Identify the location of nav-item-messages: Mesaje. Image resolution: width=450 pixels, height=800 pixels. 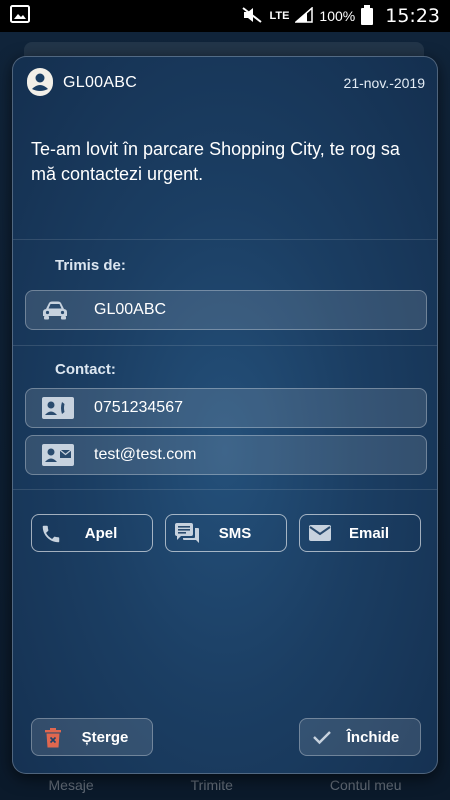
(71, 785).